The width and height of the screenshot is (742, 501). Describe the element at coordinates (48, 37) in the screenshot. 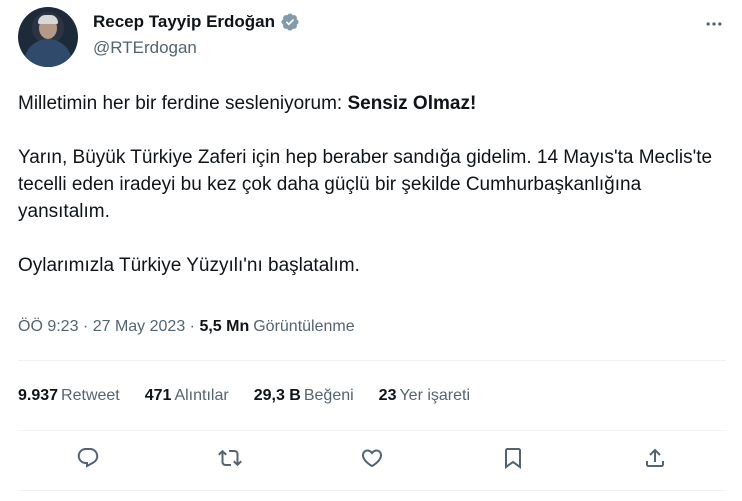

I see `avatar` at that location.